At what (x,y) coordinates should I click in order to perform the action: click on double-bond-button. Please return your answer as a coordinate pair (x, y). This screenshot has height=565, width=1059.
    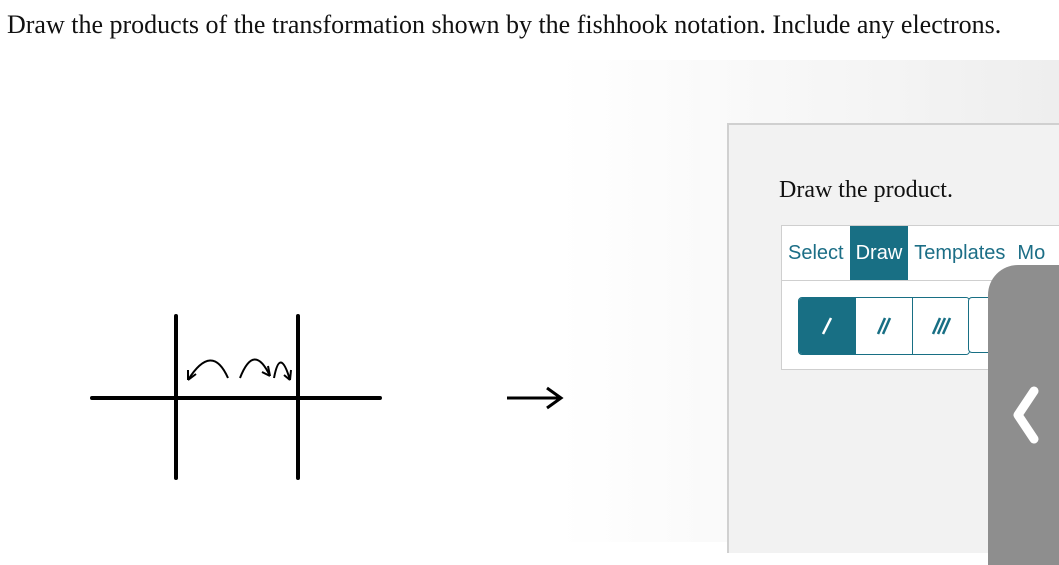
    Looking at the image, I should click on (884, 326).